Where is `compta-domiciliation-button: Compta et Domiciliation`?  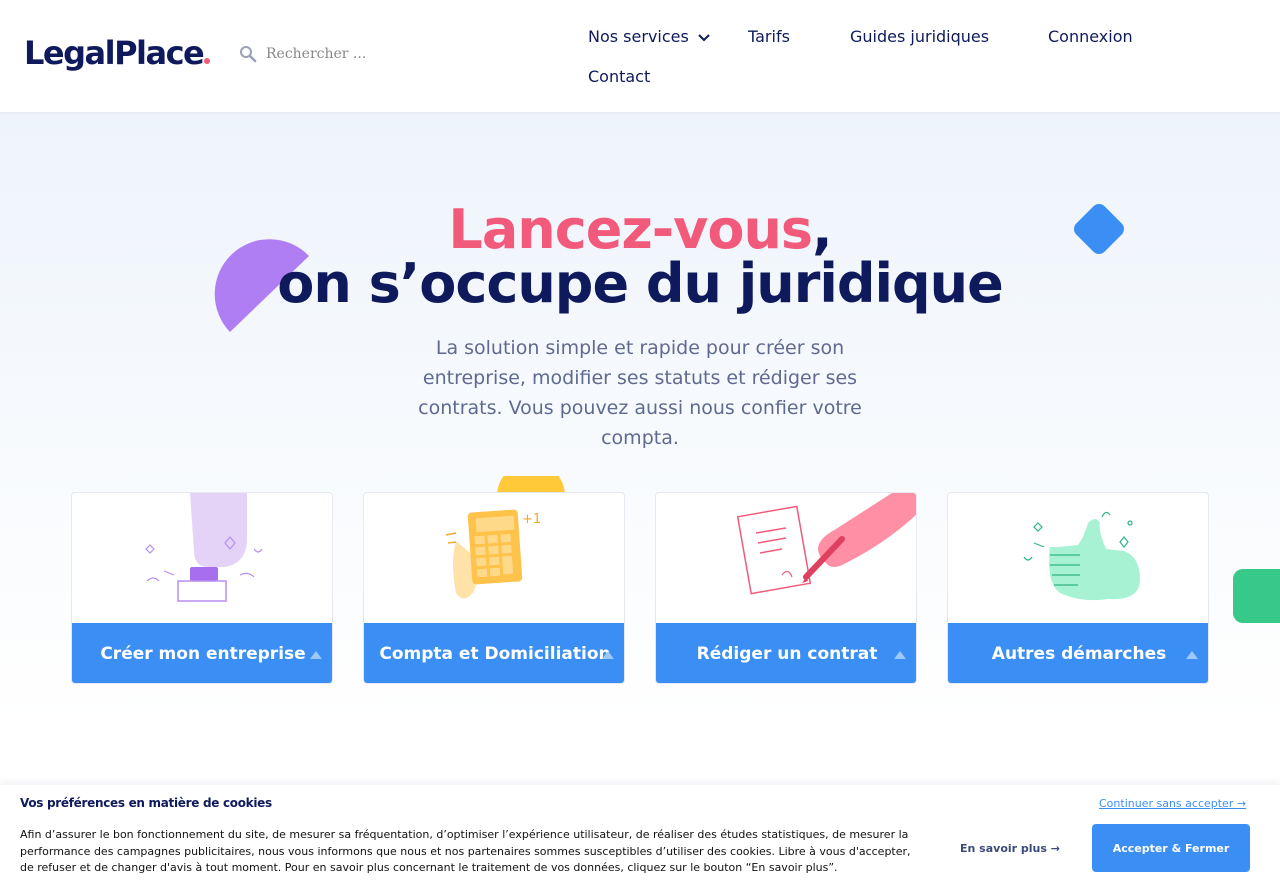 compta-domiciliation-button: Compta et Domiciliation is located at coordinates (494, 653).